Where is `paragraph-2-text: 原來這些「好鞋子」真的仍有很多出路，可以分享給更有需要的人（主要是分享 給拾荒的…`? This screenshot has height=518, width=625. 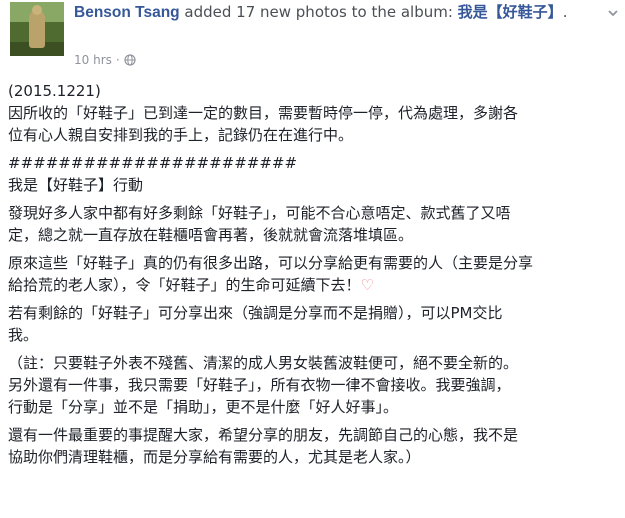 paragraph-2-text: 原來這些「好鞋子」真的仍有很多出路，可以分享給更有需要的人（主要是分享 給拾荒的… is located at coordinates (271, 274).